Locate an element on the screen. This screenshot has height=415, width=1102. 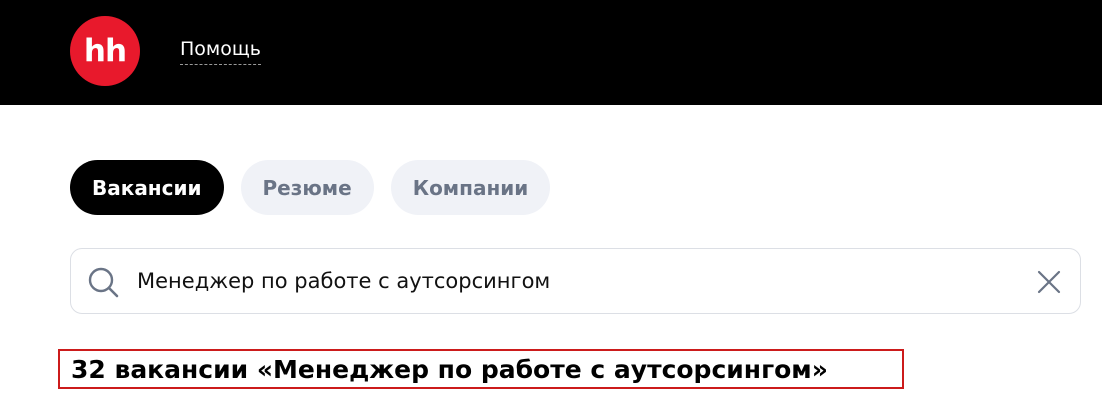
hh-logo: hh is located at coordinates (105, 51).